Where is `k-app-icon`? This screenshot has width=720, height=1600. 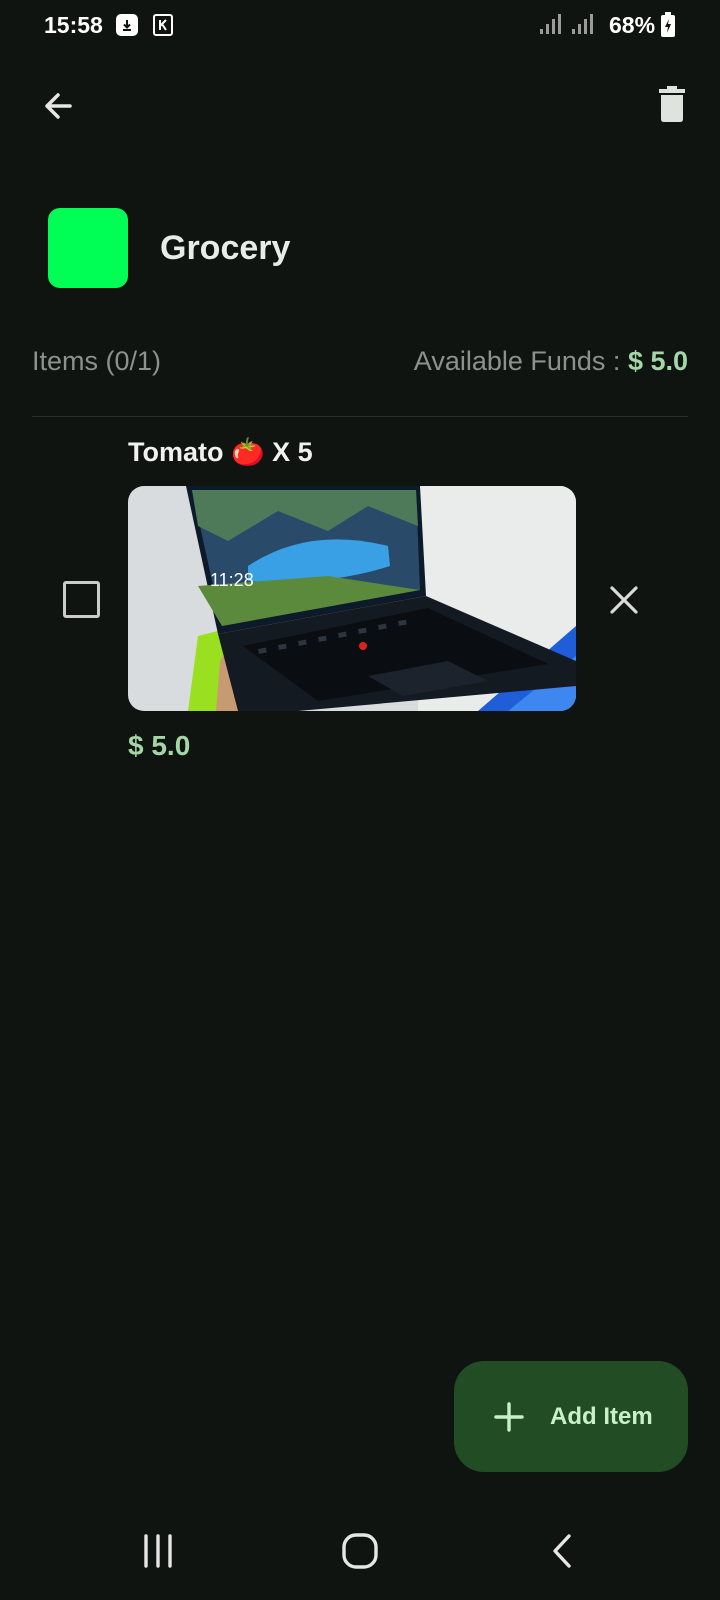
k-app-icon is located at coordinates (163, 25).